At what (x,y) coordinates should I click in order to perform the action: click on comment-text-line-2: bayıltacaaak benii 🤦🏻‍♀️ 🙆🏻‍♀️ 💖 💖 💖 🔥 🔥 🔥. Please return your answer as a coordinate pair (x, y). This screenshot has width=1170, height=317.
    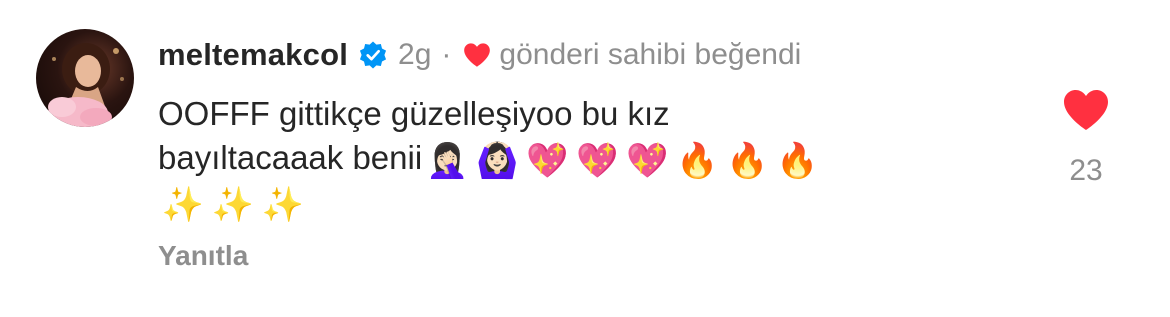
    Looking at the image, I should click on (568, 158).